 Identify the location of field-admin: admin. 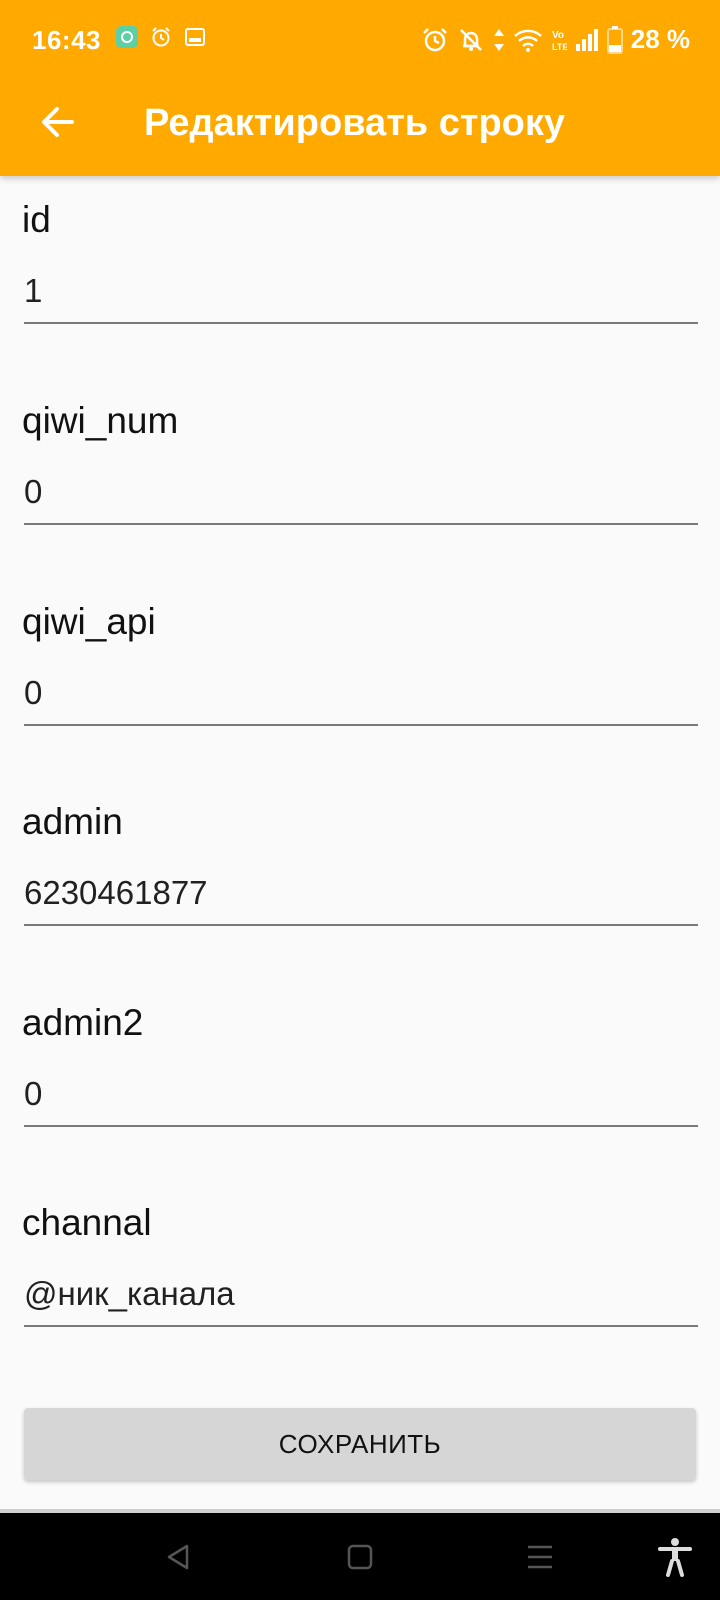
(360, 863).